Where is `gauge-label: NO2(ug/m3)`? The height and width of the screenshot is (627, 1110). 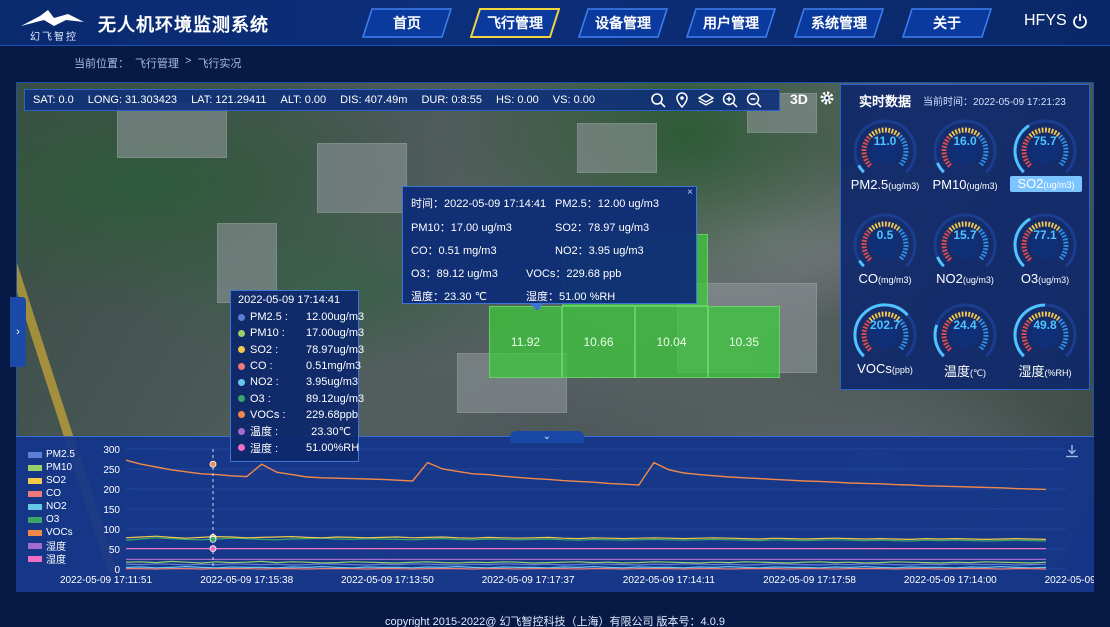
gauge-label: NO2(ug/m3) is located at coordinates (965, 278).